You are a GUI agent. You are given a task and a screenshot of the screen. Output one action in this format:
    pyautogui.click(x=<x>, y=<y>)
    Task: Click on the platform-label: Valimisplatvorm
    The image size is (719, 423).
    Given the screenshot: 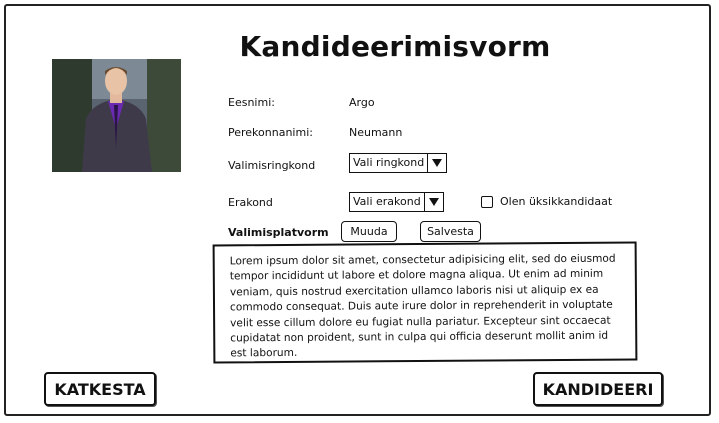 What is the action you would take?
    pyautogui.click(x=278, y=232)
    